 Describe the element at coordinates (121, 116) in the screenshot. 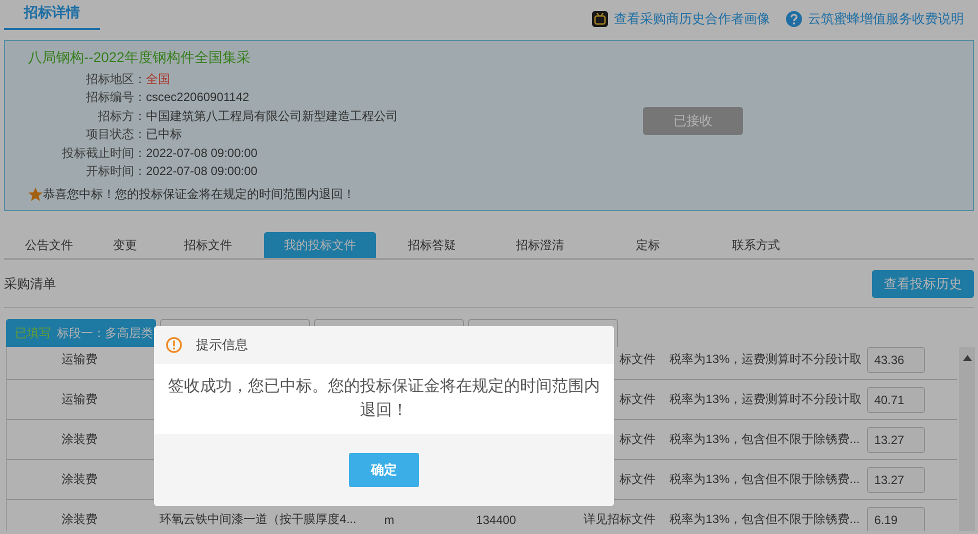

I see `field-label: 招标方：` at that location.